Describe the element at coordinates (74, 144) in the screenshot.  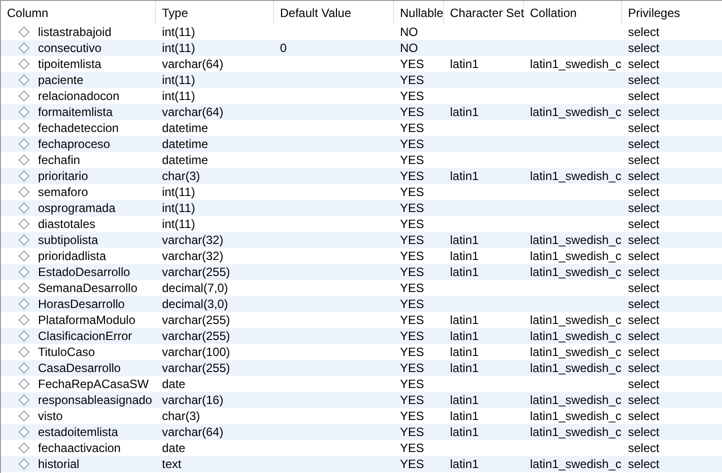
I see `table-cell: fechaproceso` at that location.